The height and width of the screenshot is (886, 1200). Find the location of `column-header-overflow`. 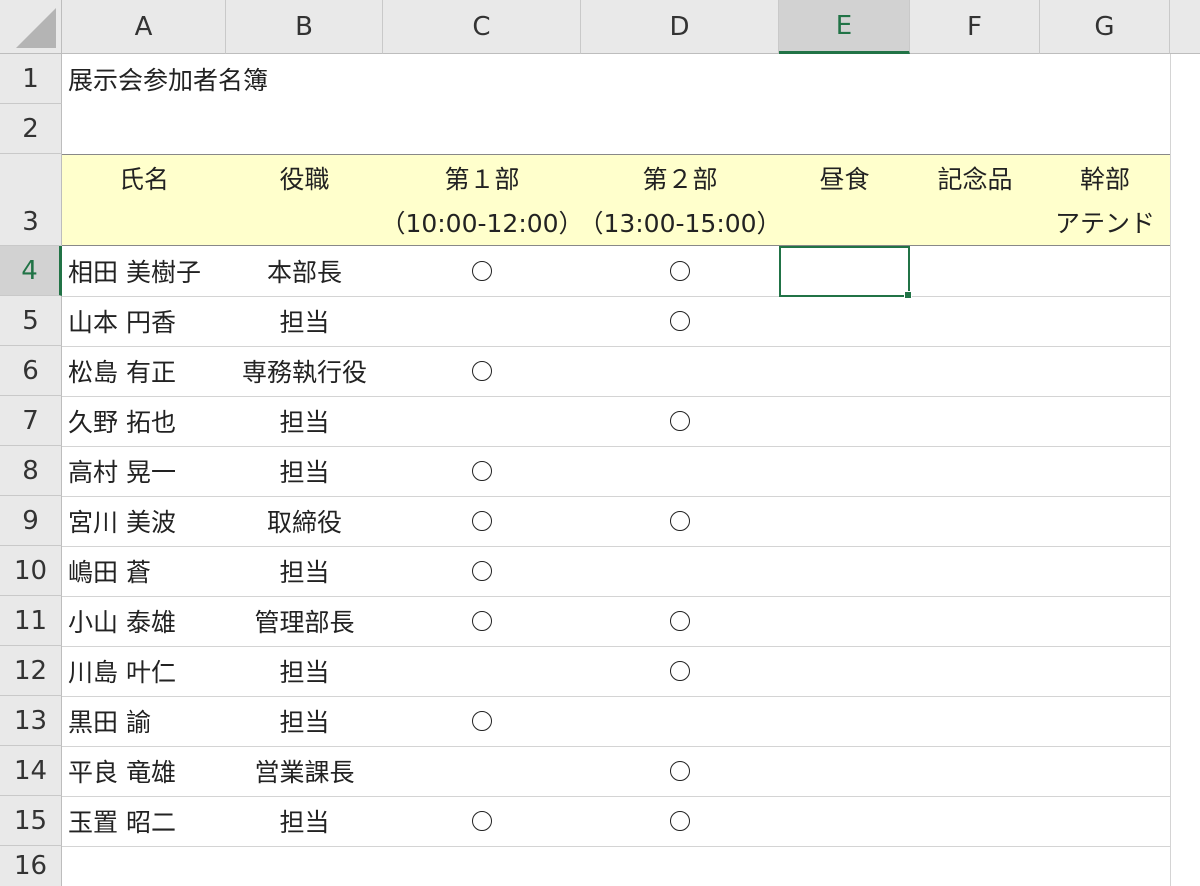

column-header-overflow is located at coordinates (1185, 27).